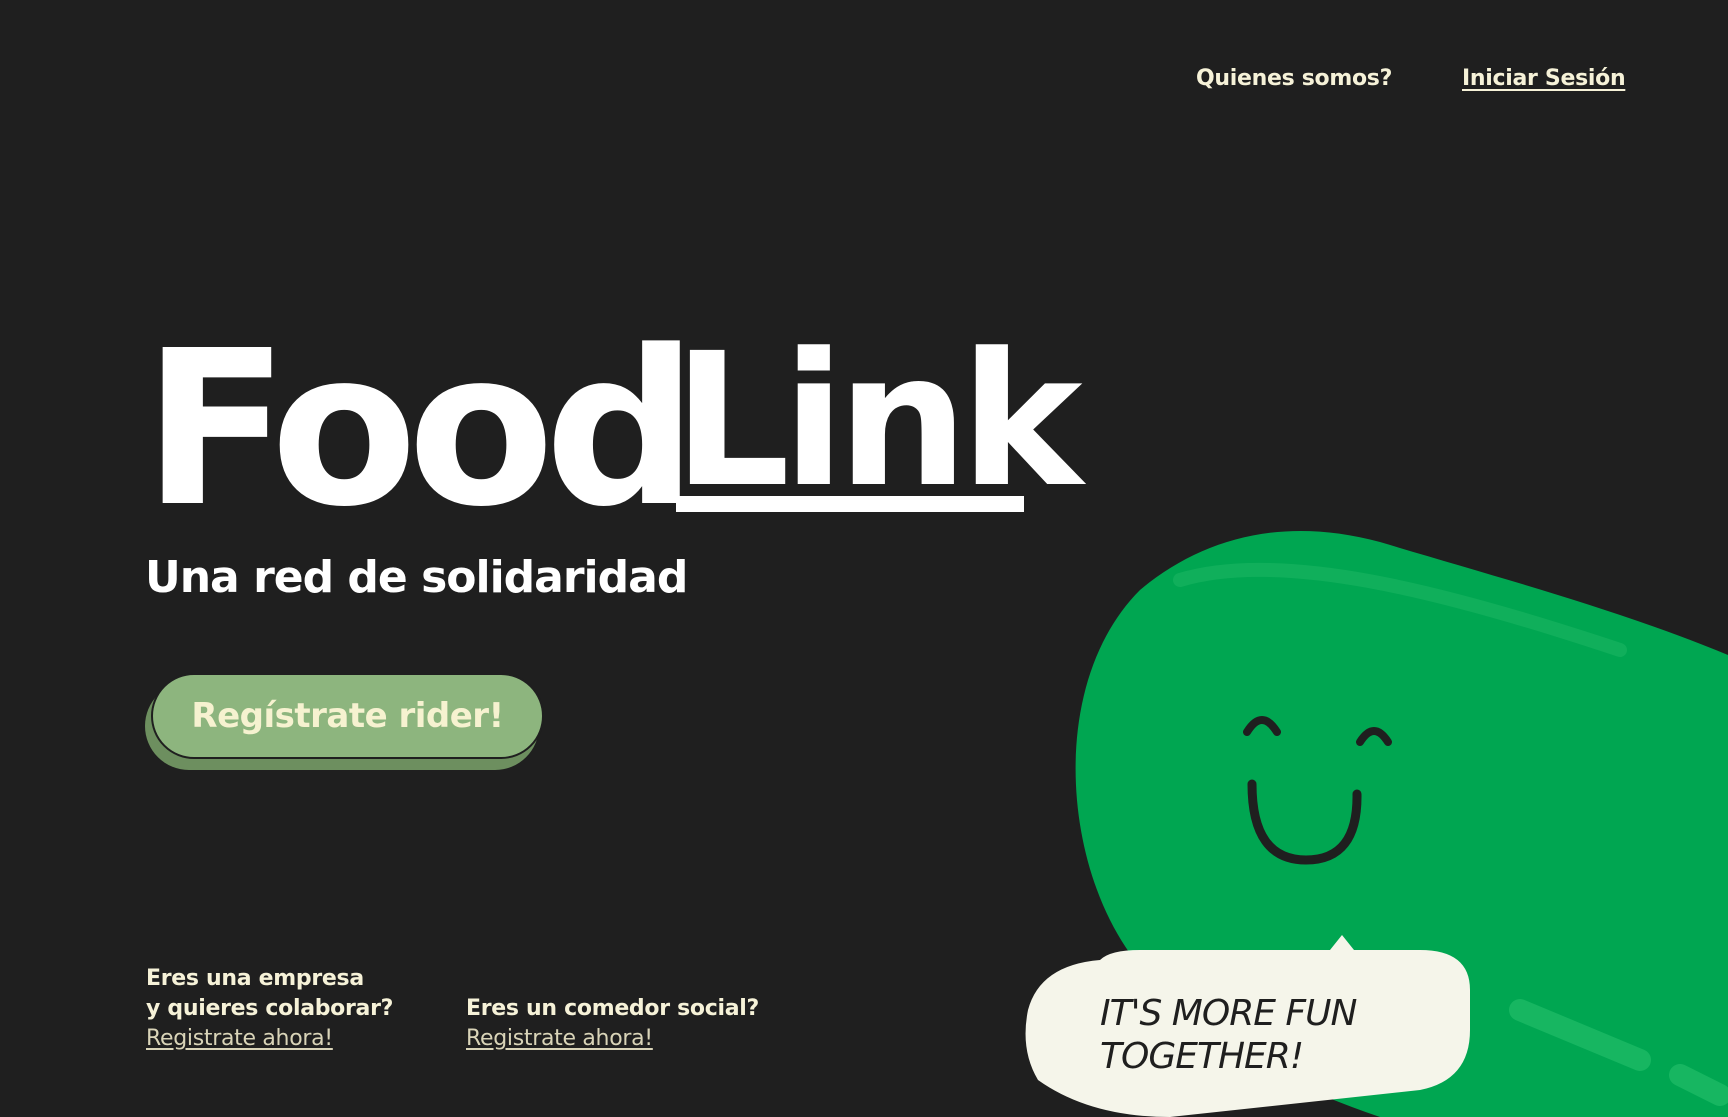 The height and width of the screenshot is (1117, 1728). I want to click on canteen-register-link: Registrate ahora!, so click(612, 1039).